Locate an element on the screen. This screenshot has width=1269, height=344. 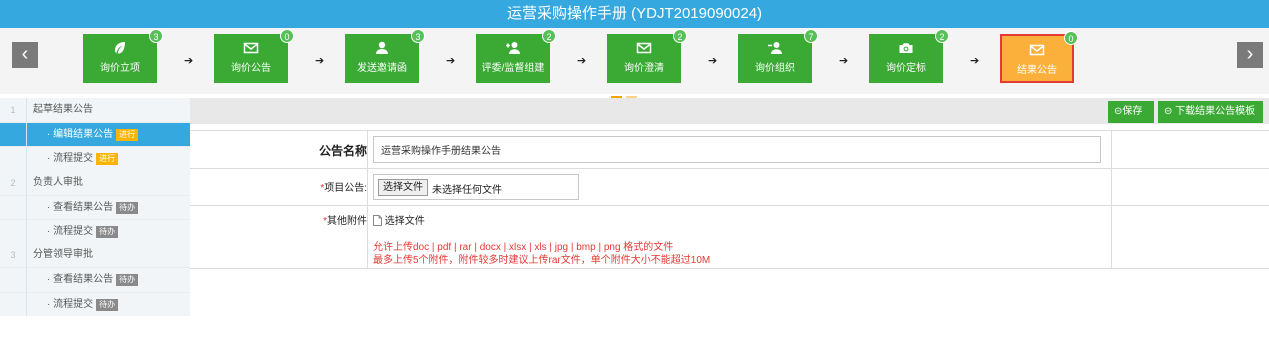
leaf-icon is located at coordinates (120, 51).